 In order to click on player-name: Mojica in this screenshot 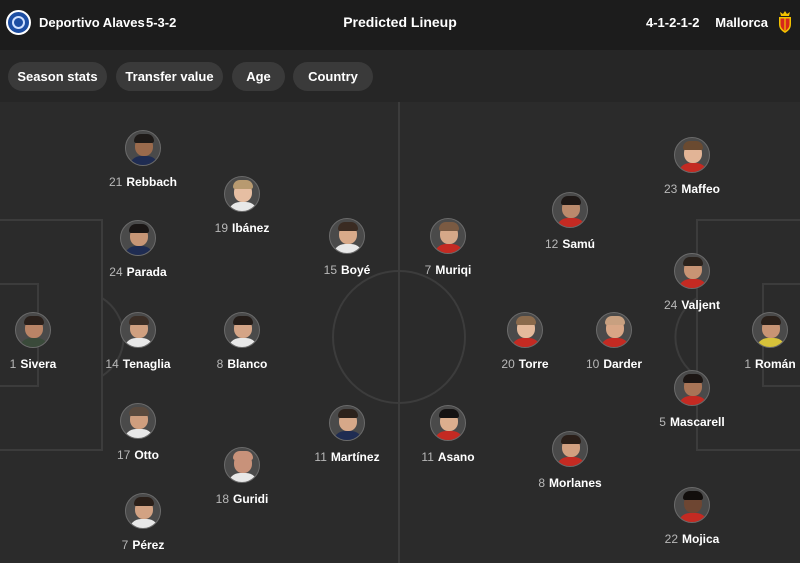, I will do `click(701, 539)`.